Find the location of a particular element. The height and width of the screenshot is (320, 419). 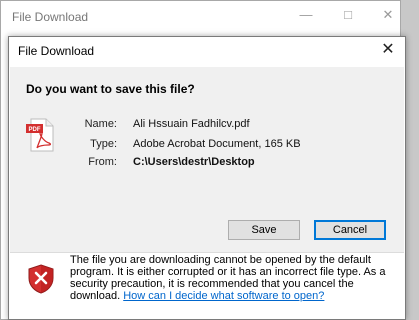

pdf-file-icon: PDF is located at coordinates (40, 135).